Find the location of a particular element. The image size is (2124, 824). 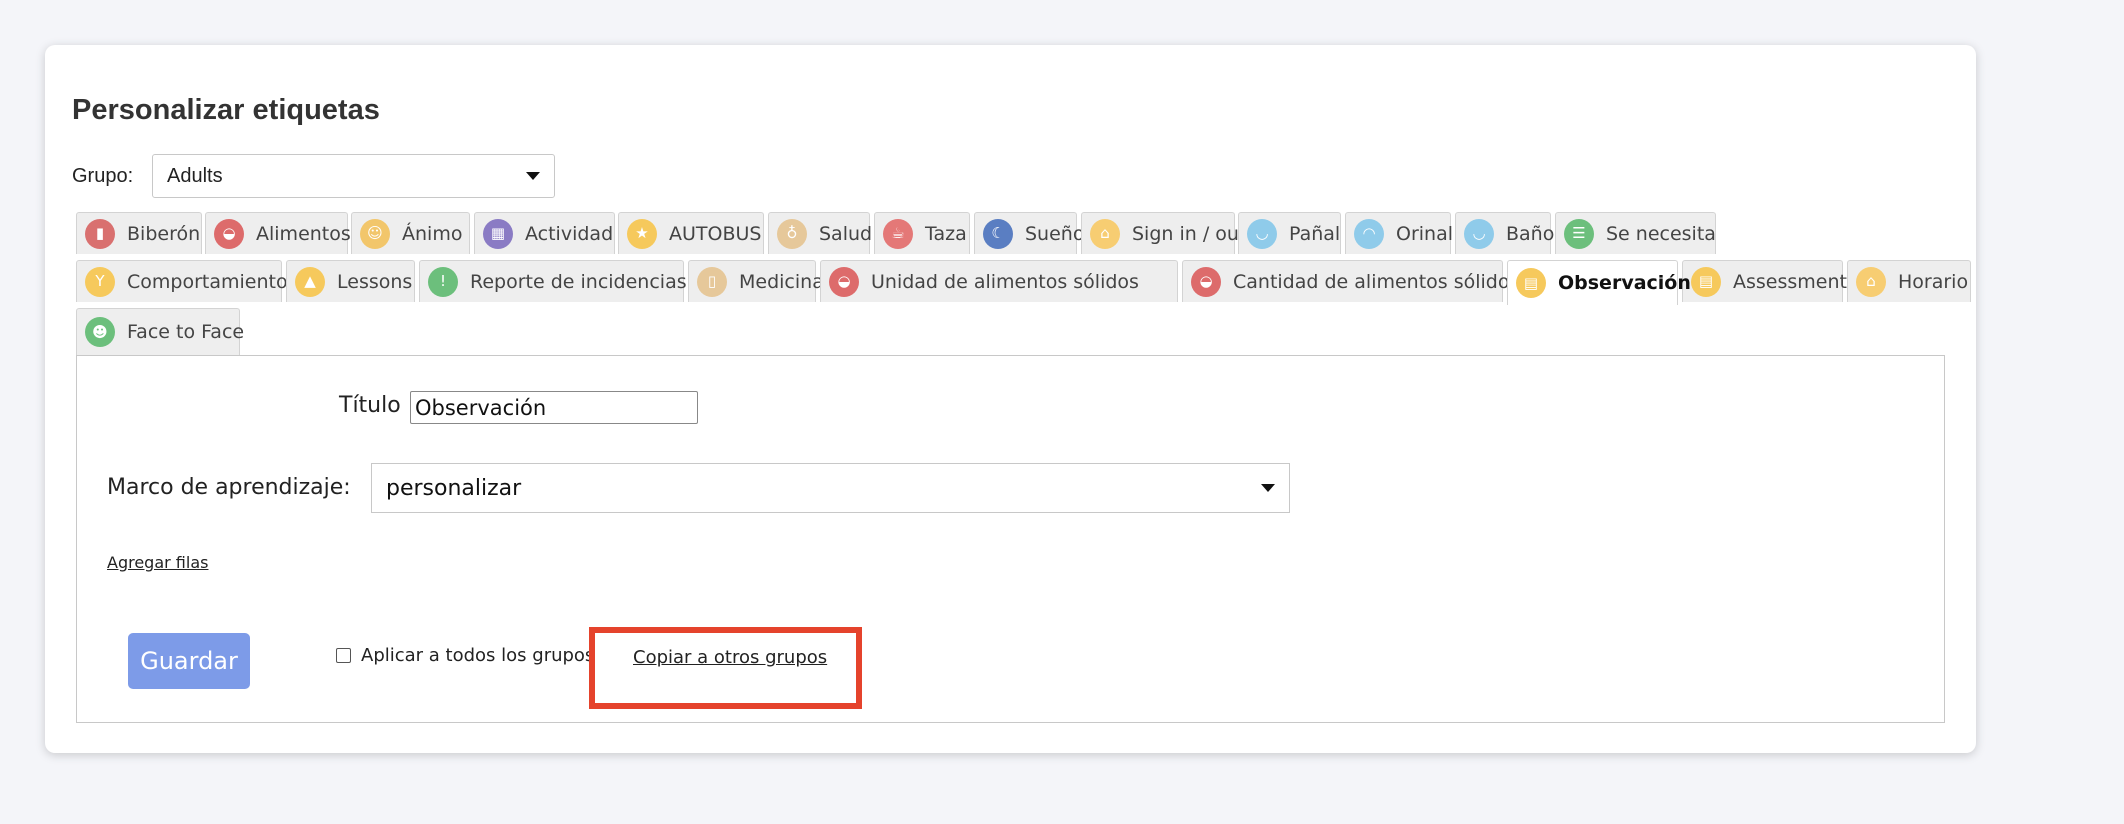

tab-se-necesita: ☰ Se necesita is located at coordinates (1635, 233).